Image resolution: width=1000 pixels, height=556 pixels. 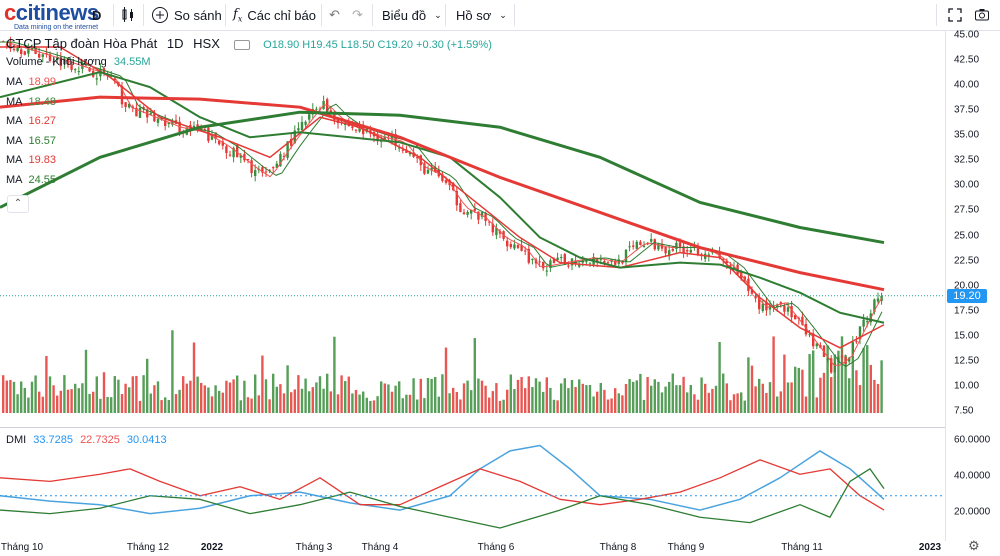 What do you see at coordinates (967, 85) in the screenshot?
I see `price-tick-label: 40.00` at bounding box center [967, 85].